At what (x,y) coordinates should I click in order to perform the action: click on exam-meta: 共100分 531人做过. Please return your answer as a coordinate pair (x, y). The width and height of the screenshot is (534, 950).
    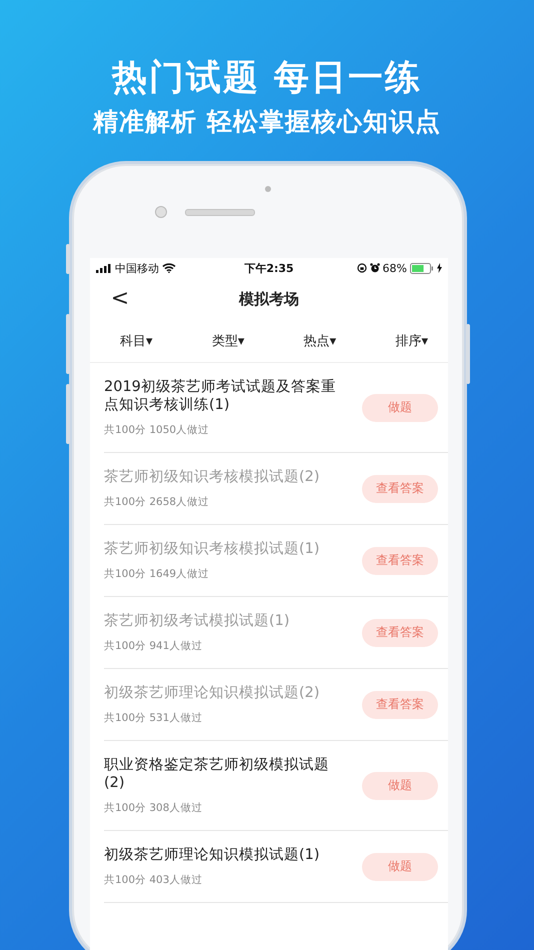
    Looking at the image, I should click on (154, 718).